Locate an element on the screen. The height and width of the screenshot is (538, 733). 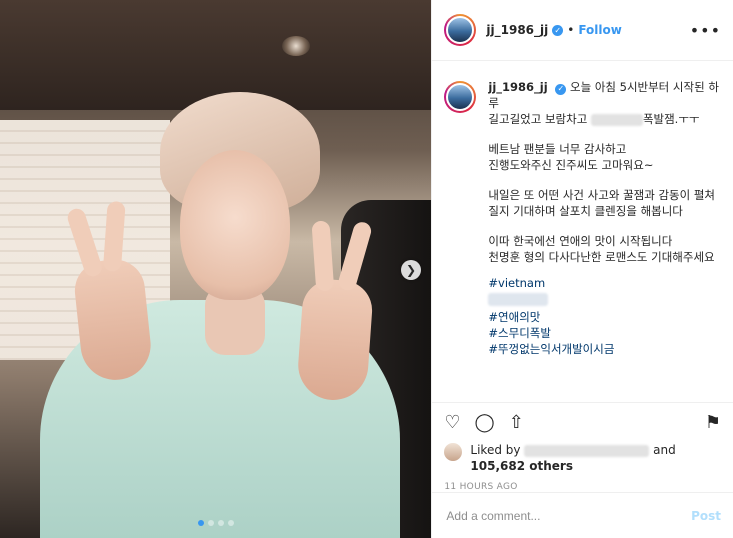
caption-line2-suffix: 폭발잼.ㅜㅜ is located at coordinates (671, 119).